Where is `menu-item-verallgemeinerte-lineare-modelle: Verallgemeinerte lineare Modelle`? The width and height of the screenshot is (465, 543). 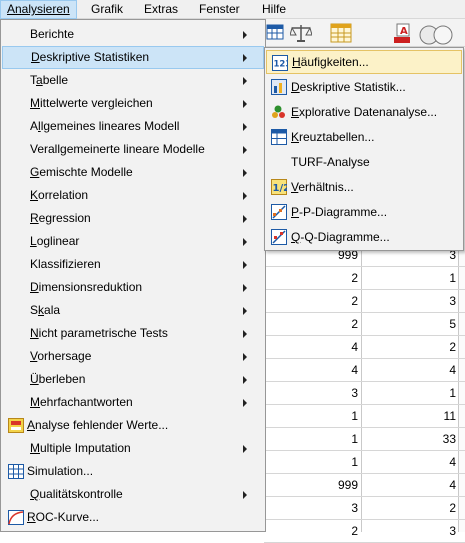
menu-item-verallgemeinerte-lineare-modelle: Verallgemeinerte lineare Modelle is located at coordinates (133, 149).